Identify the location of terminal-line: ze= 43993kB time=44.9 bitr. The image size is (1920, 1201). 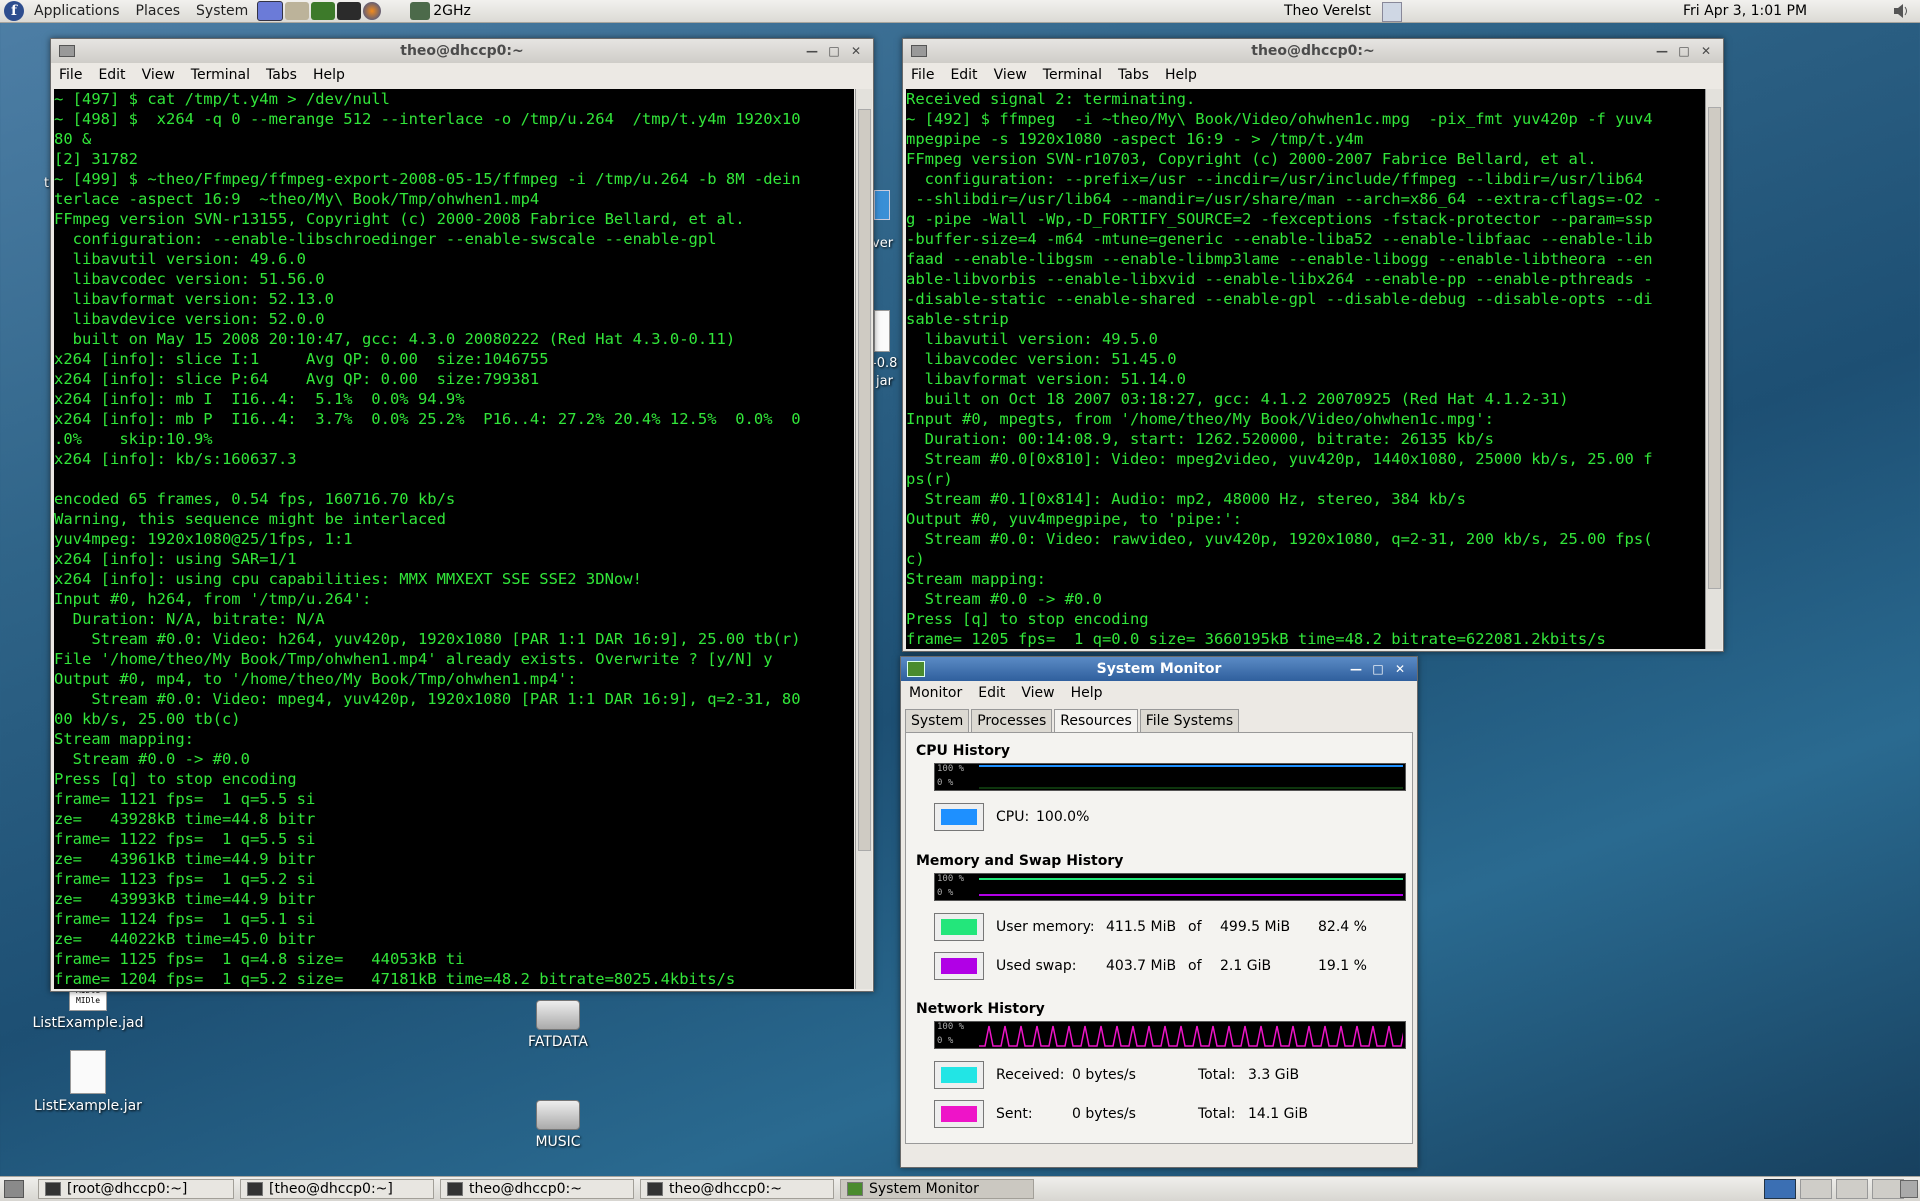
(185, 899).